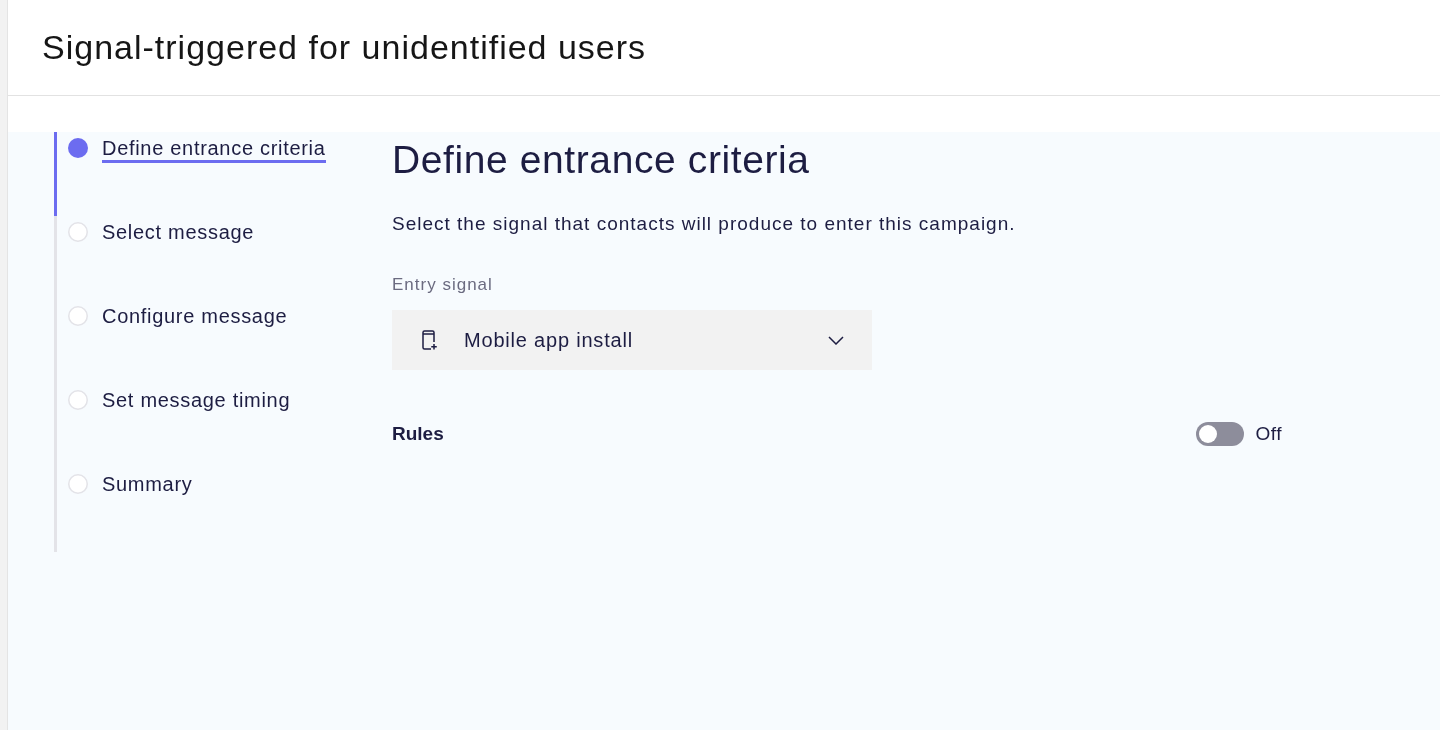 The height and width of the screenshot is (730, 1440). I want to click on section-description: Select the signal that contacts will produce to enter this campaign., so click(704, 224).